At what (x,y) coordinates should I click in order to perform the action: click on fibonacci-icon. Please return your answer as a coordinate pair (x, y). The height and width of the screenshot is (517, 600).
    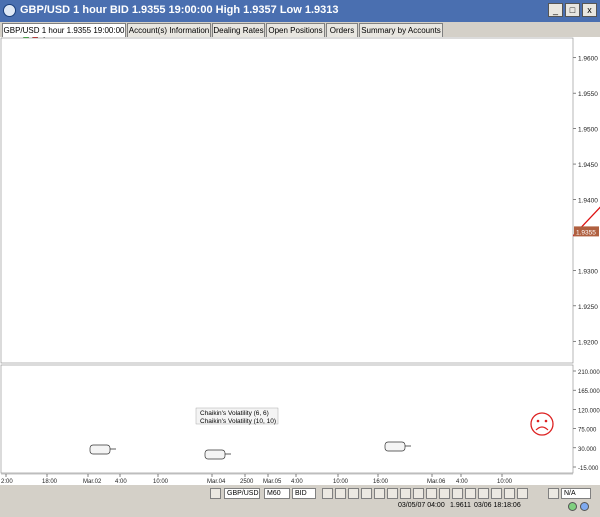
    Looking at the image, I should click on (457, 493).